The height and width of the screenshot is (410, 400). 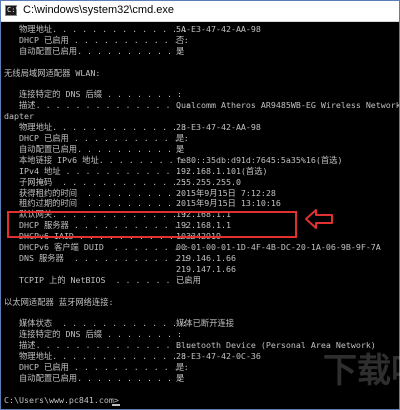 I want to click on console-label: TCPIP 上的 NetBIOS . . . . . . . :, so click(x=97, y=279).